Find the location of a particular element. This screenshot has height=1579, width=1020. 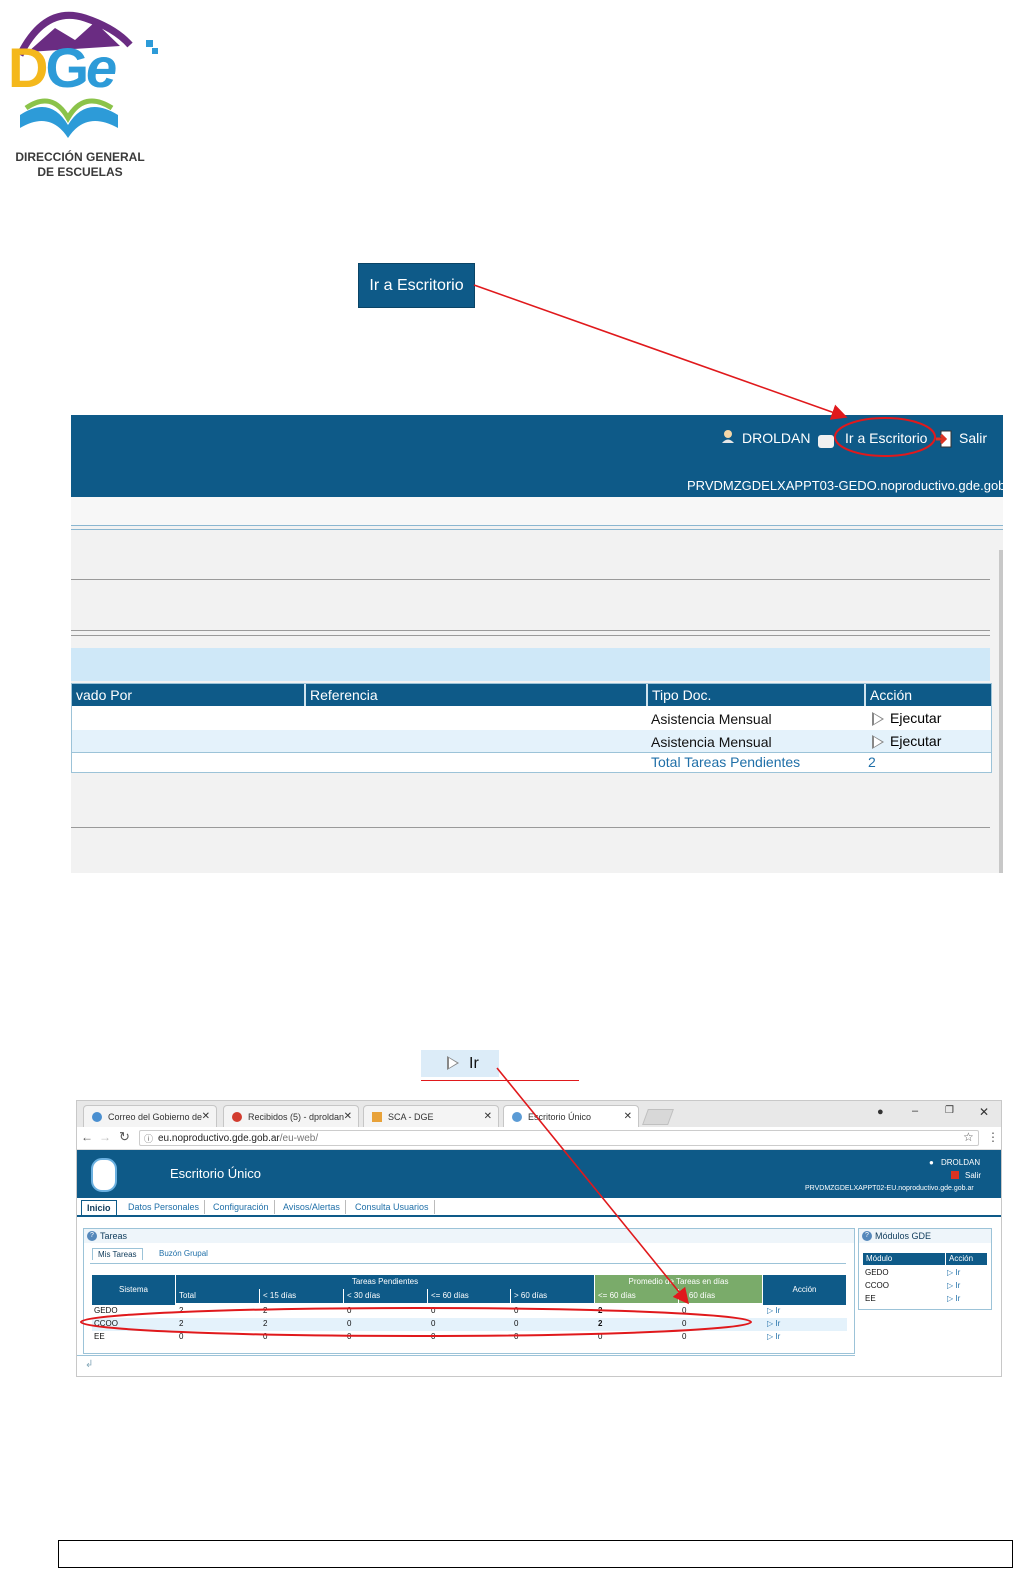

arrow-to-escritorio is located at coordinates (660, 352).